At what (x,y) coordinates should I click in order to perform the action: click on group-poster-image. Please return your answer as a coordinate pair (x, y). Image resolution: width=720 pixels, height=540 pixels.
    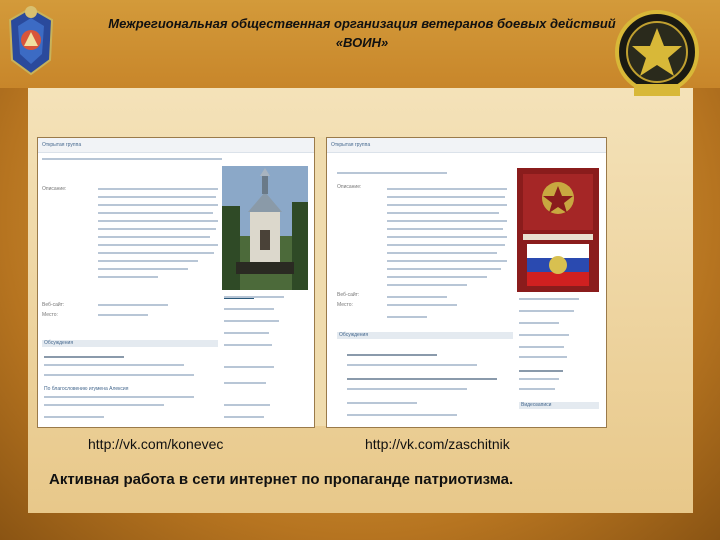
    Looking at the image, I should click on (558, 230).